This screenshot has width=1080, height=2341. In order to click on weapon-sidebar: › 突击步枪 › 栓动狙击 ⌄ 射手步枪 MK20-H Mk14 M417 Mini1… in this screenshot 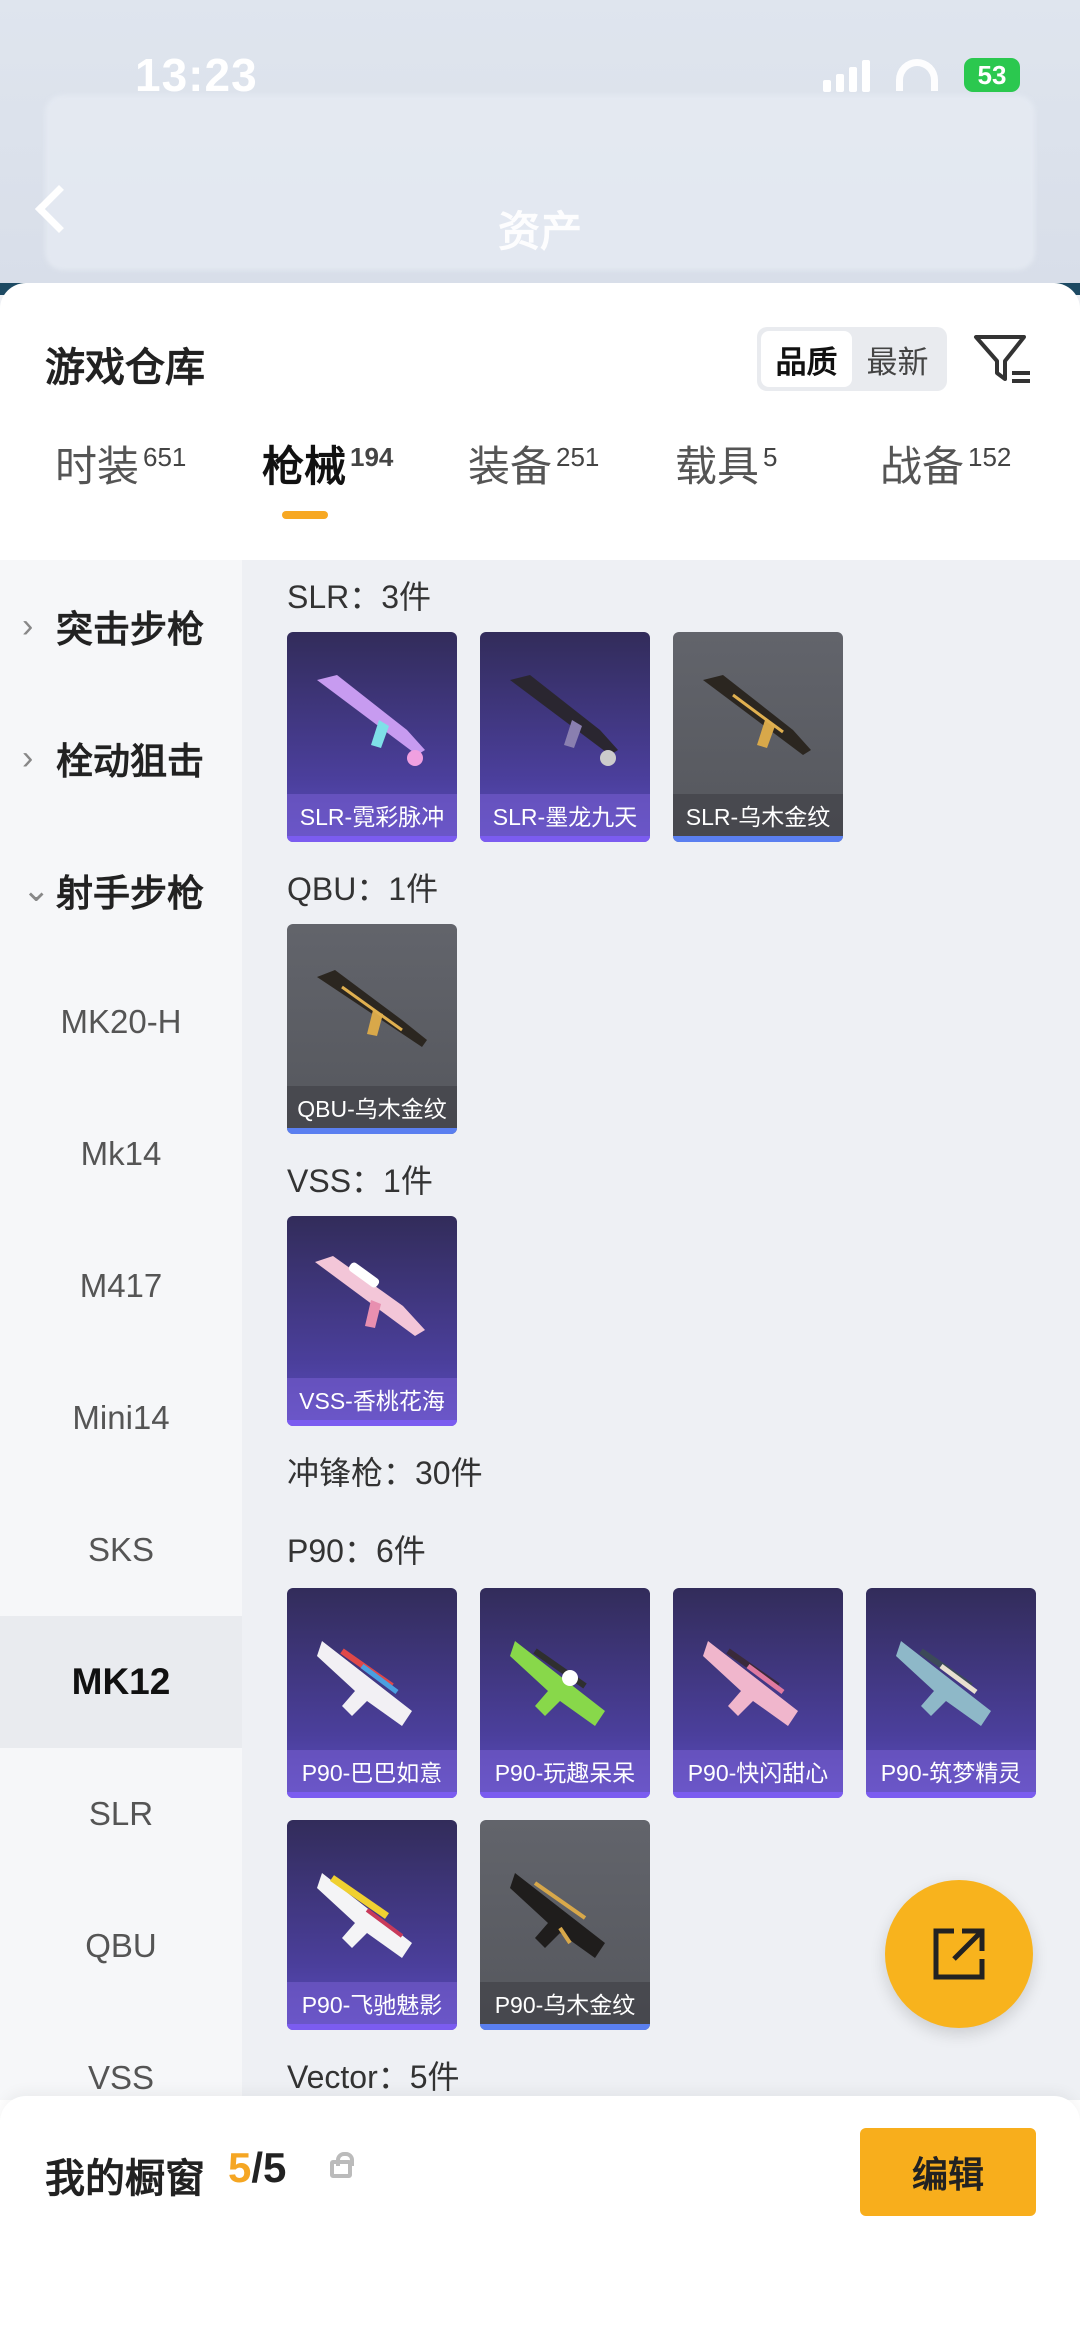, I will do `click(121, 1330)`.